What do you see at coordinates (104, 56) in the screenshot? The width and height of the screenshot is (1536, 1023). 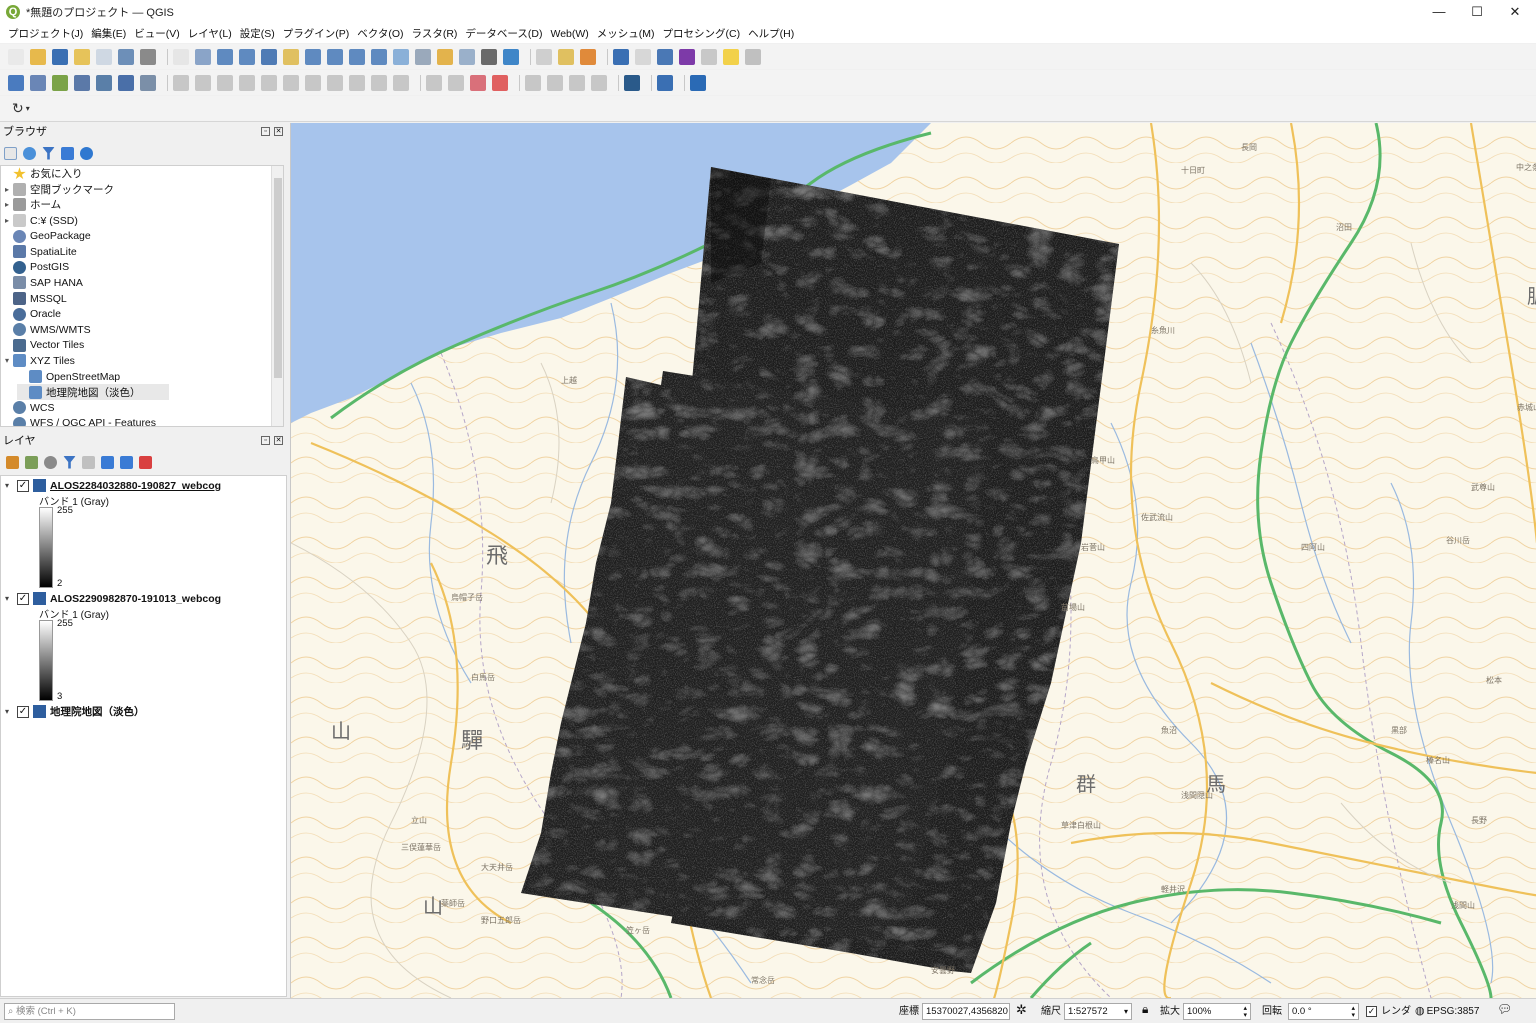 I see `print-layout-icon` at bounding box center [104, 56].